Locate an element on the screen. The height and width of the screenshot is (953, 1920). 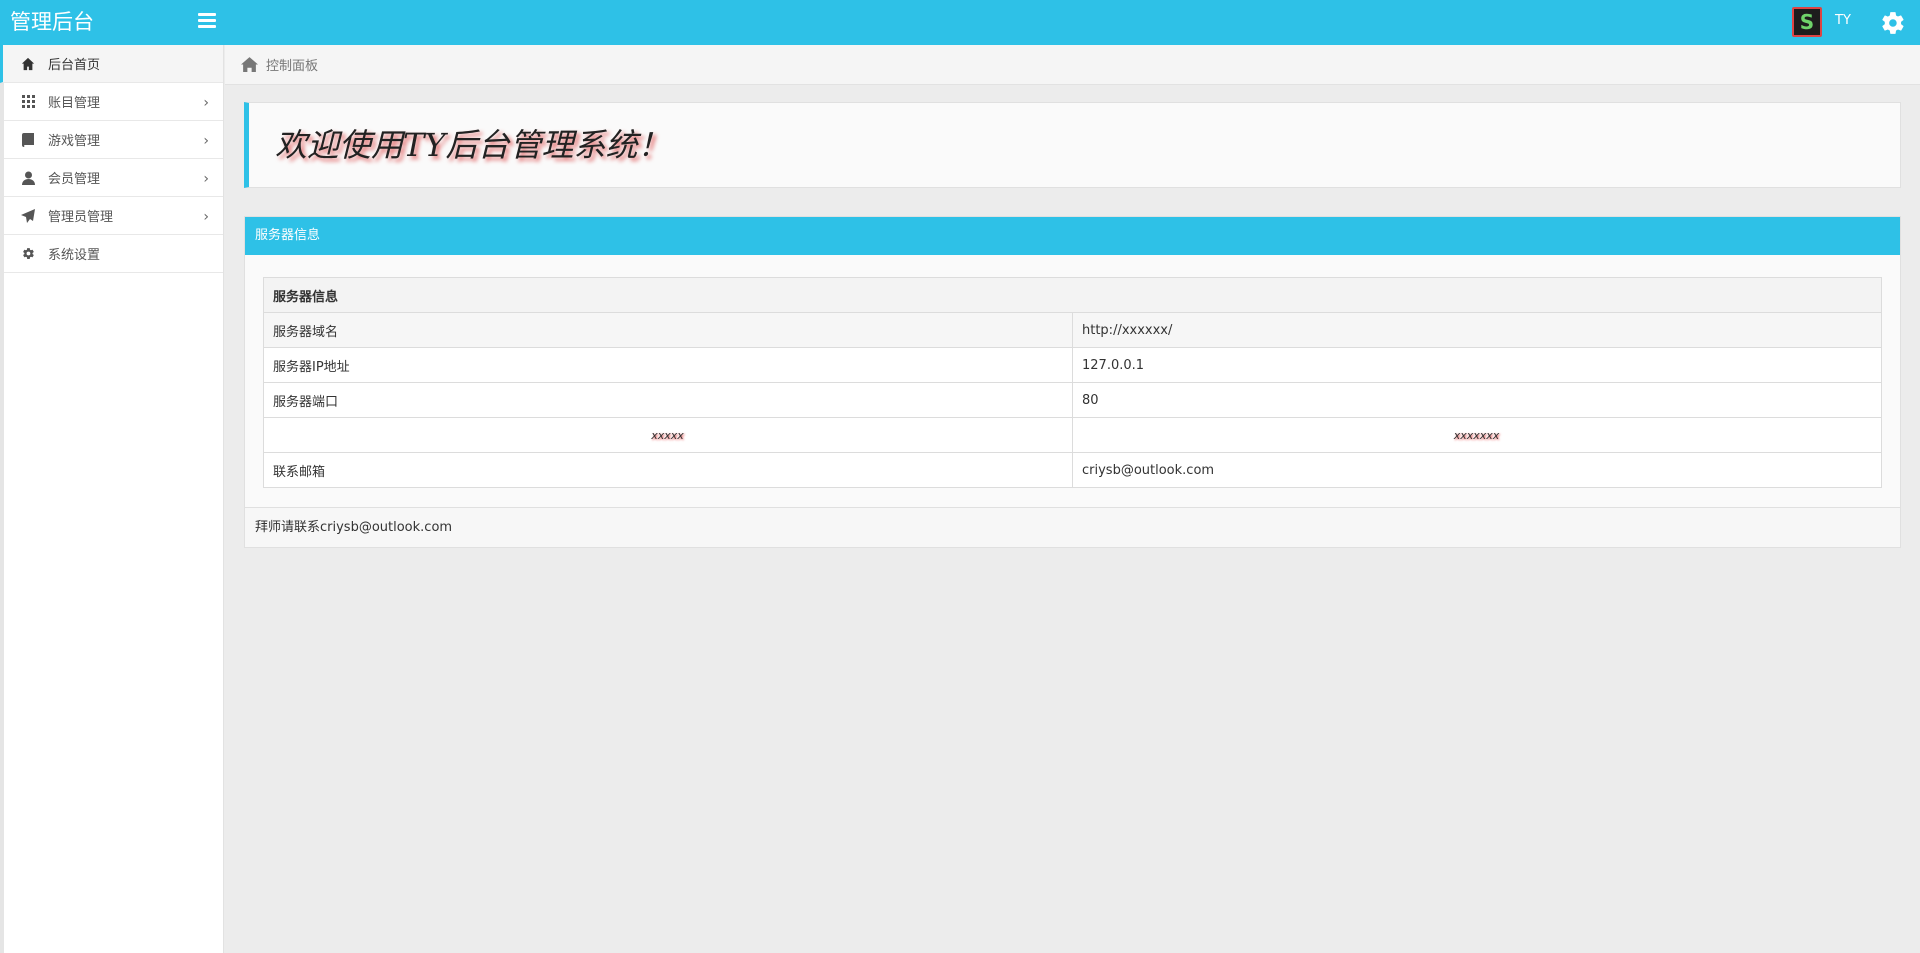
sidebar-item-members: 会员管理 › is located at coordinates (113, 178).